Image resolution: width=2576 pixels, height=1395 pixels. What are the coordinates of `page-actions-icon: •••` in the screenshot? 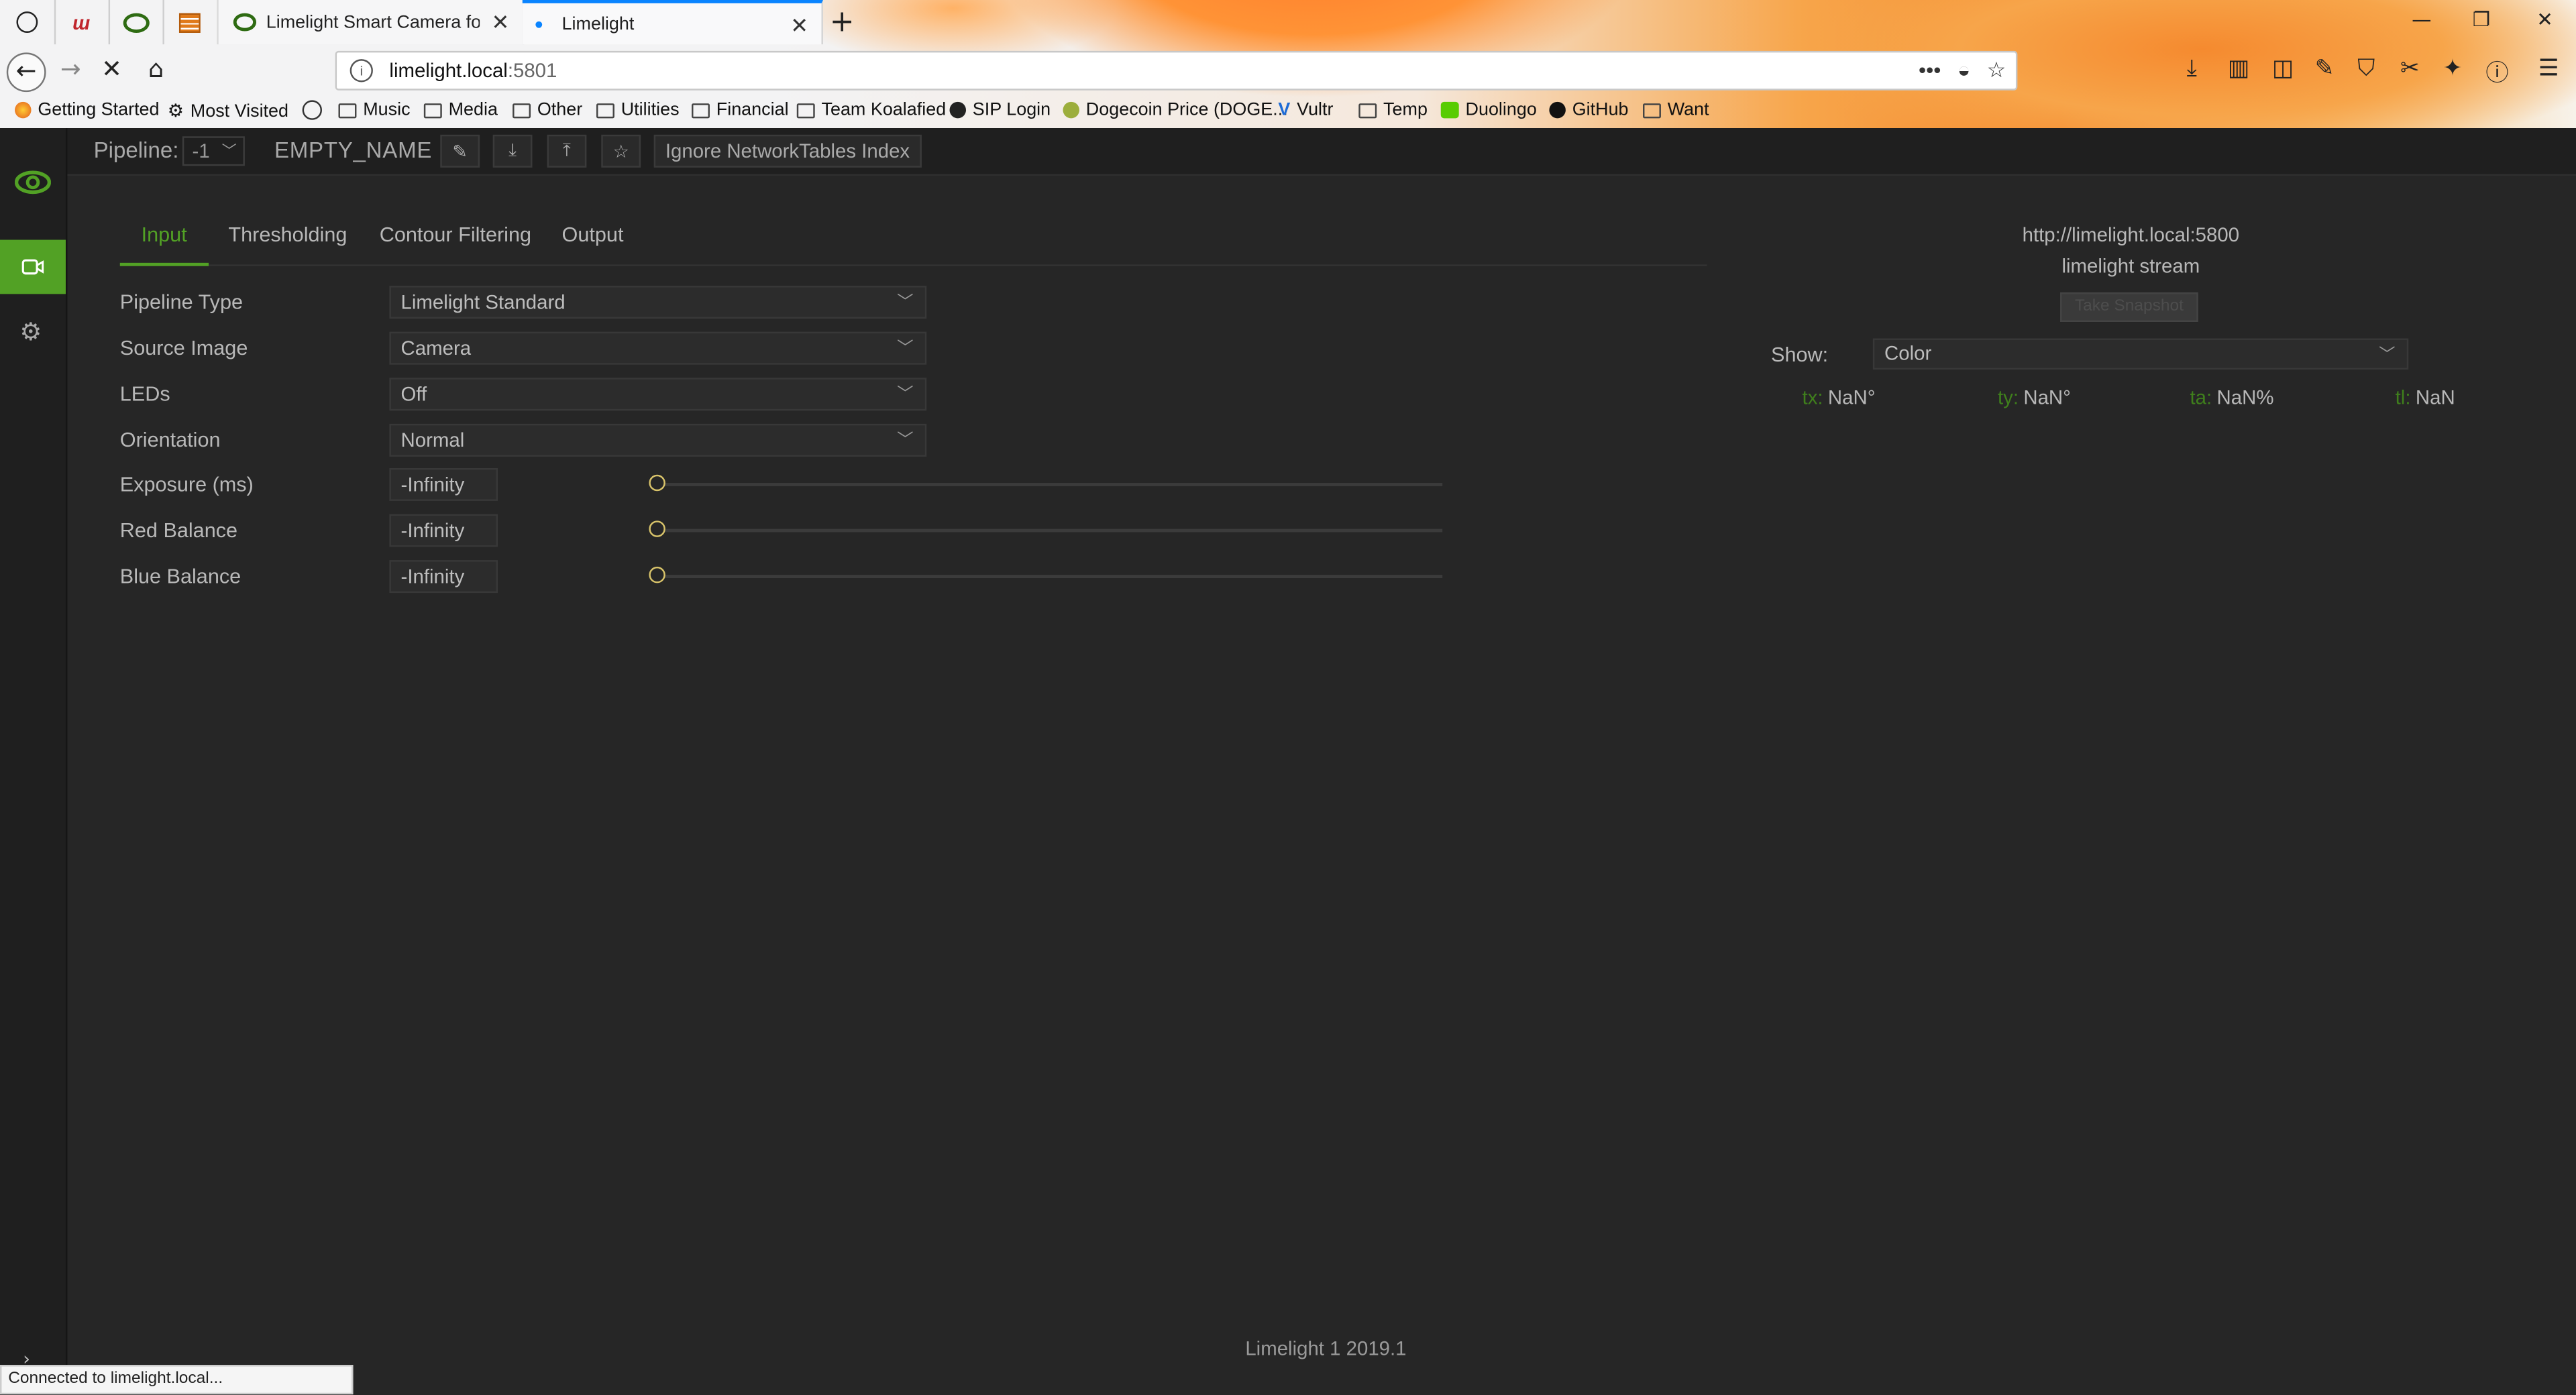 It's located at (1930, 71).